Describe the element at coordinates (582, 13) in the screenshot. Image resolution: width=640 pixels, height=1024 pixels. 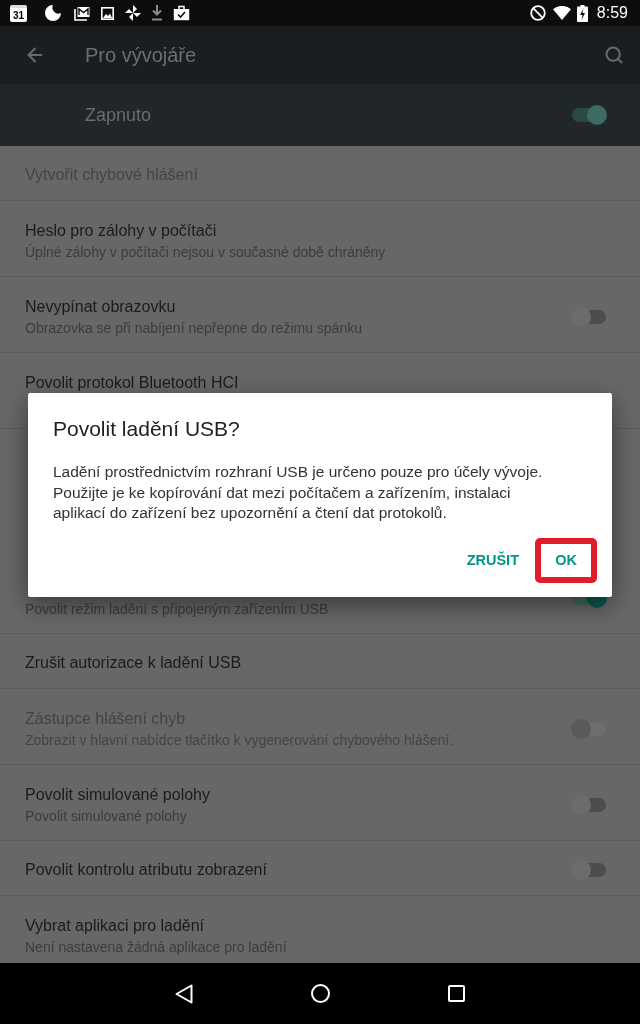
I see `battery-icon` at that location.